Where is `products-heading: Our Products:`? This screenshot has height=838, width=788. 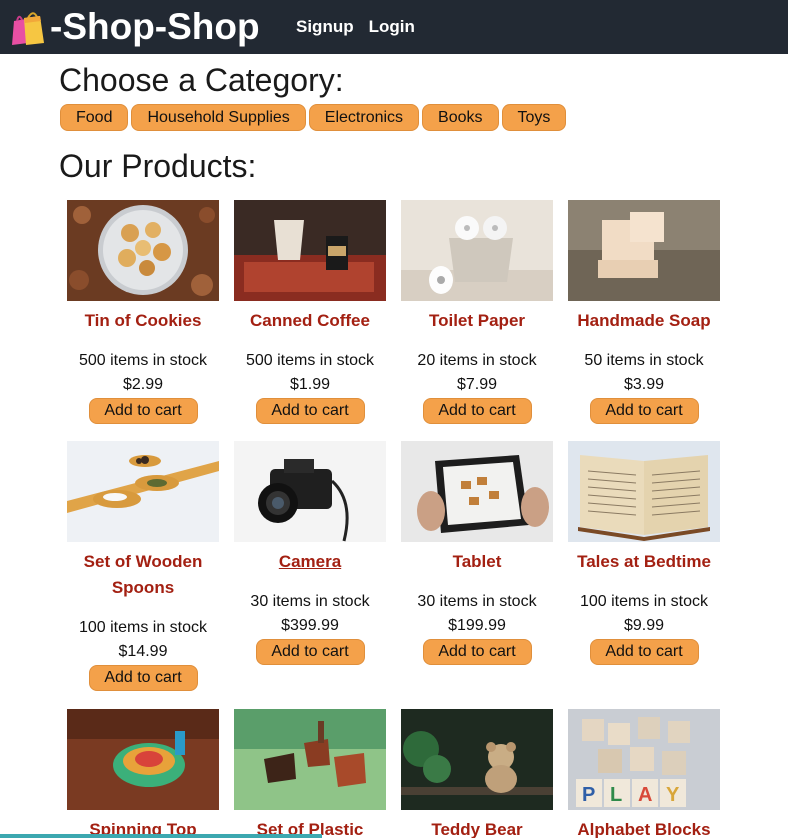 products-heading: Our Products: is located at coordinates (158, 166).